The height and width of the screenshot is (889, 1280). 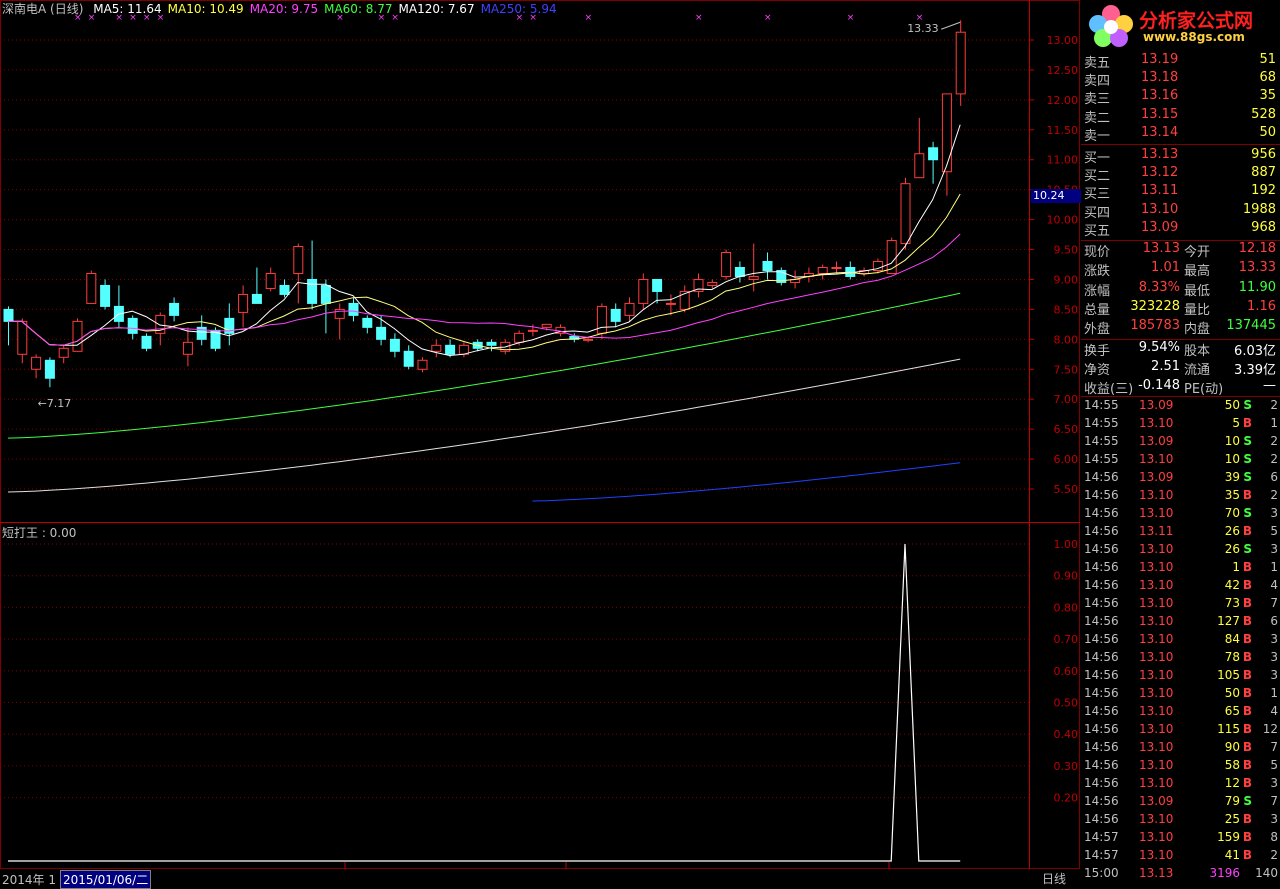 What do you see at coordinates (1180, 134) in the screenshot?
I see `order-book-row: 卖一 13.14 50` at bounding box center [1180, 134].